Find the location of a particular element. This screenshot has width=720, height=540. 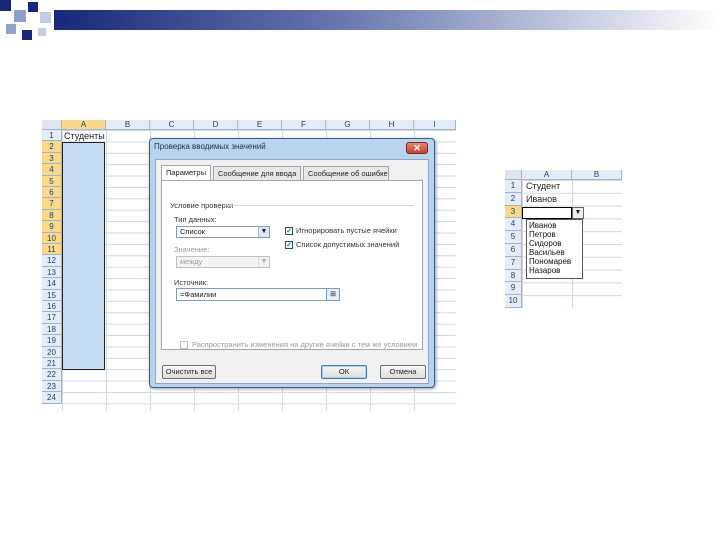

value-label: Значение: is located at coordinates (192, 249).